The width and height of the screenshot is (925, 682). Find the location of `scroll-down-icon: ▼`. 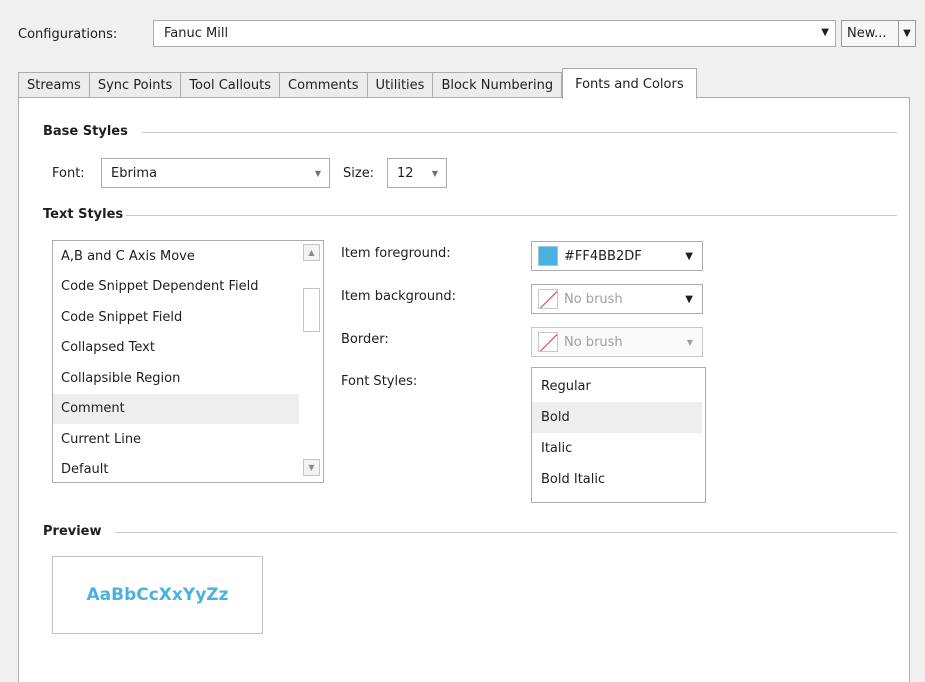

scroll-down-icon: ▼ is located at coordinates (311, 467).